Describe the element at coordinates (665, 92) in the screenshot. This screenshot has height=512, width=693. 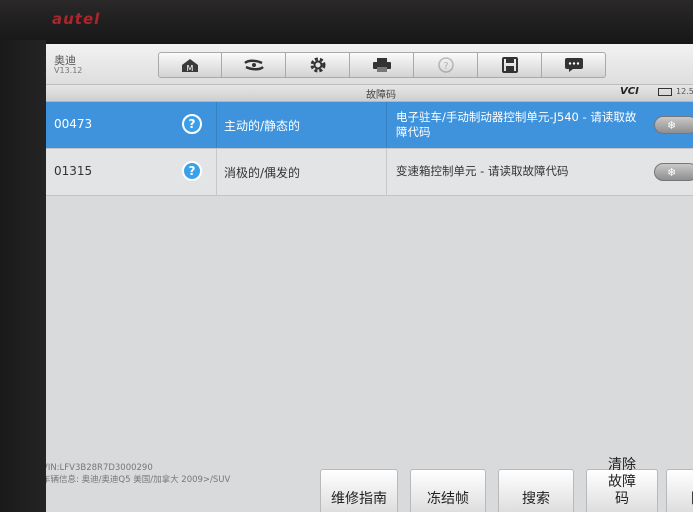
I see `battery-icon` at that location.